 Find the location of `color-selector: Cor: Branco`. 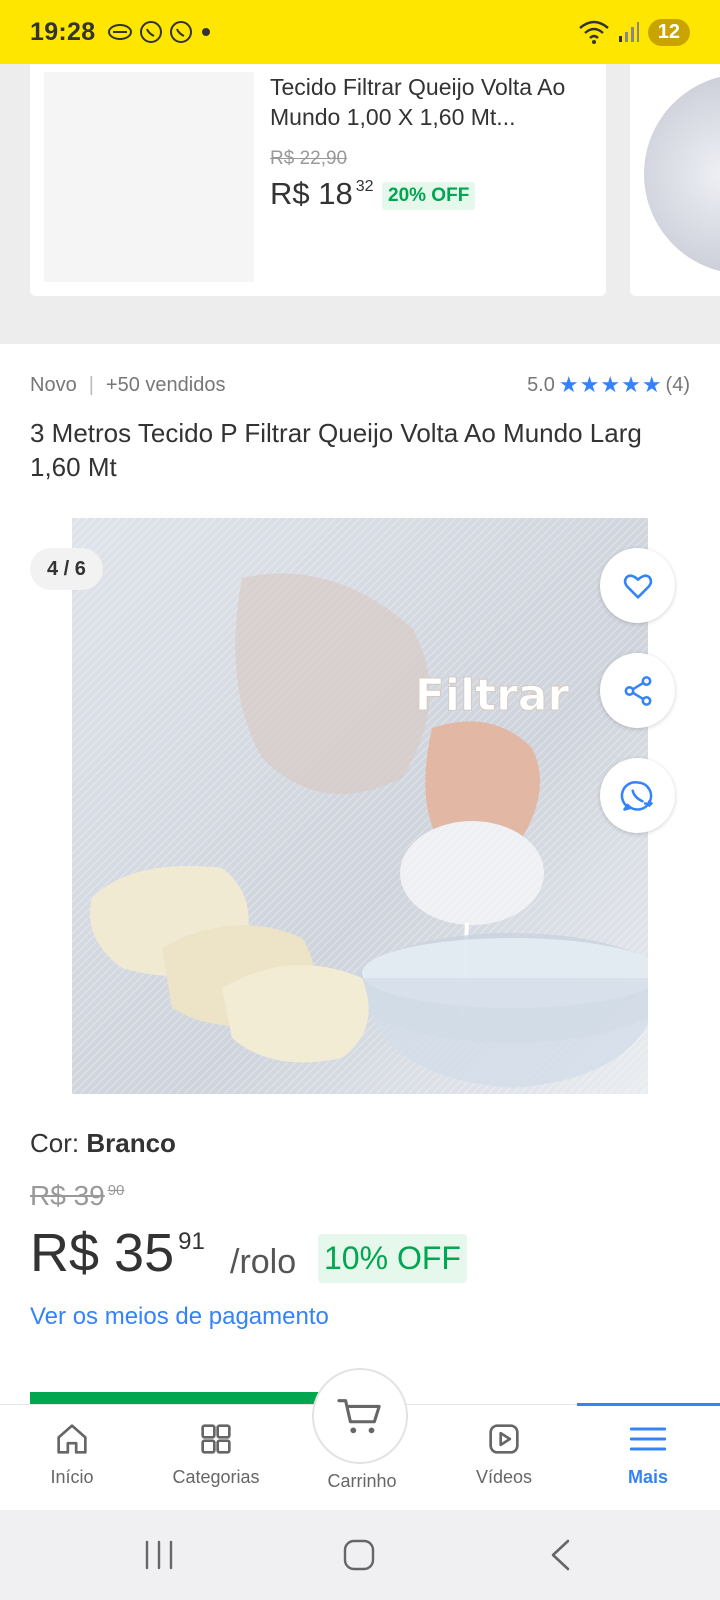

color-selector: Cor: Branco is located at coordinates (103, 1143).